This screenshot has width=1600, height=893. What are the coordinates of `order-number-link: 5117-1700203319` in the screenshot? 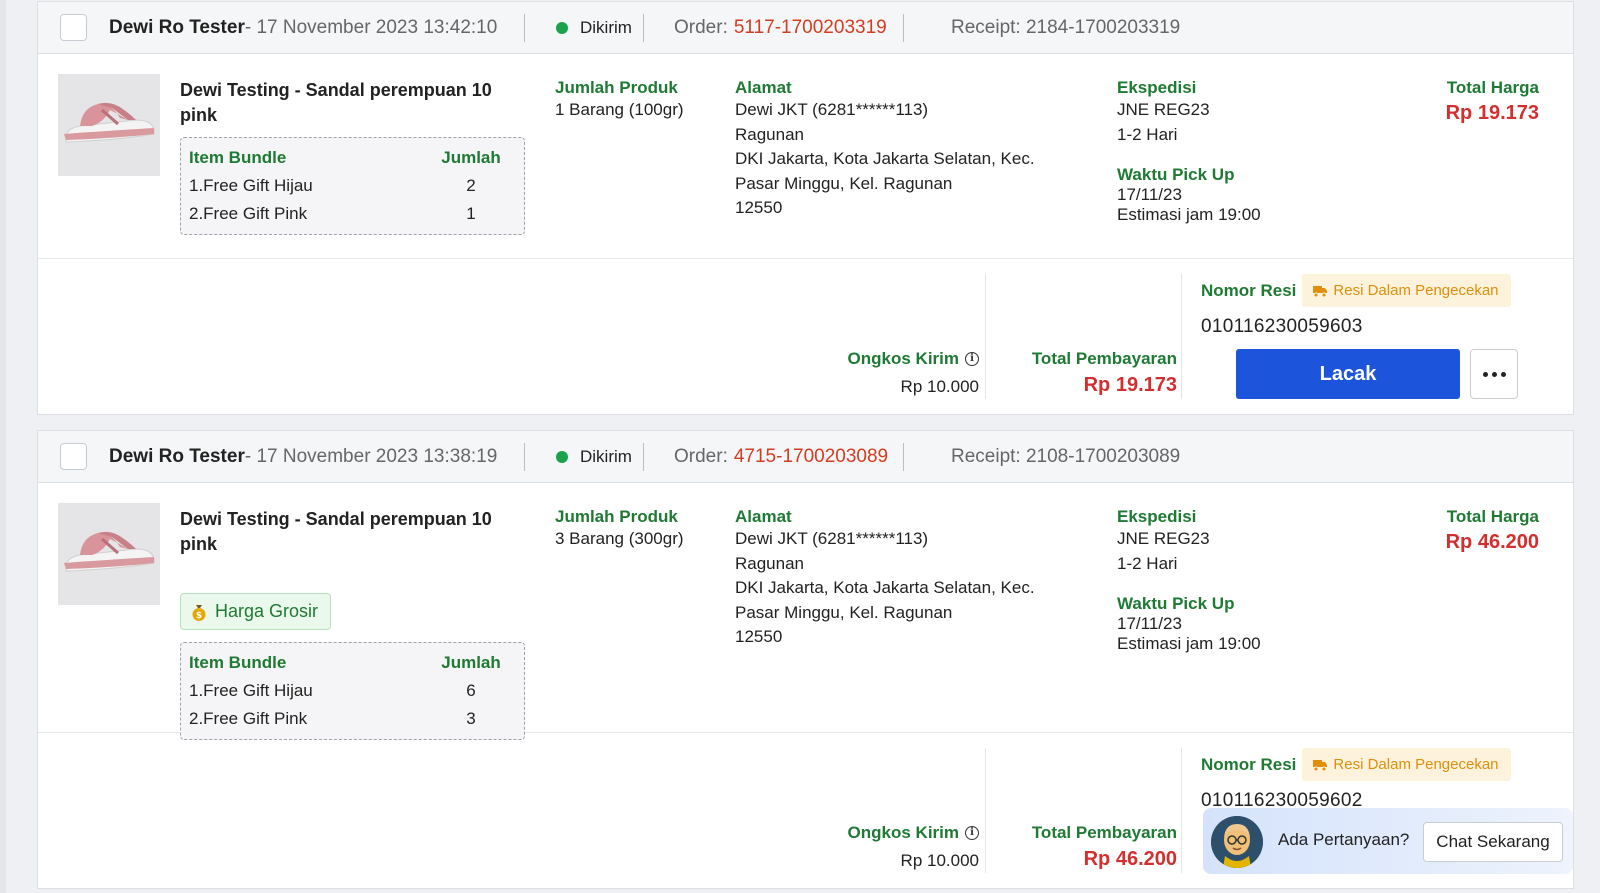 It's located at (810, 28).